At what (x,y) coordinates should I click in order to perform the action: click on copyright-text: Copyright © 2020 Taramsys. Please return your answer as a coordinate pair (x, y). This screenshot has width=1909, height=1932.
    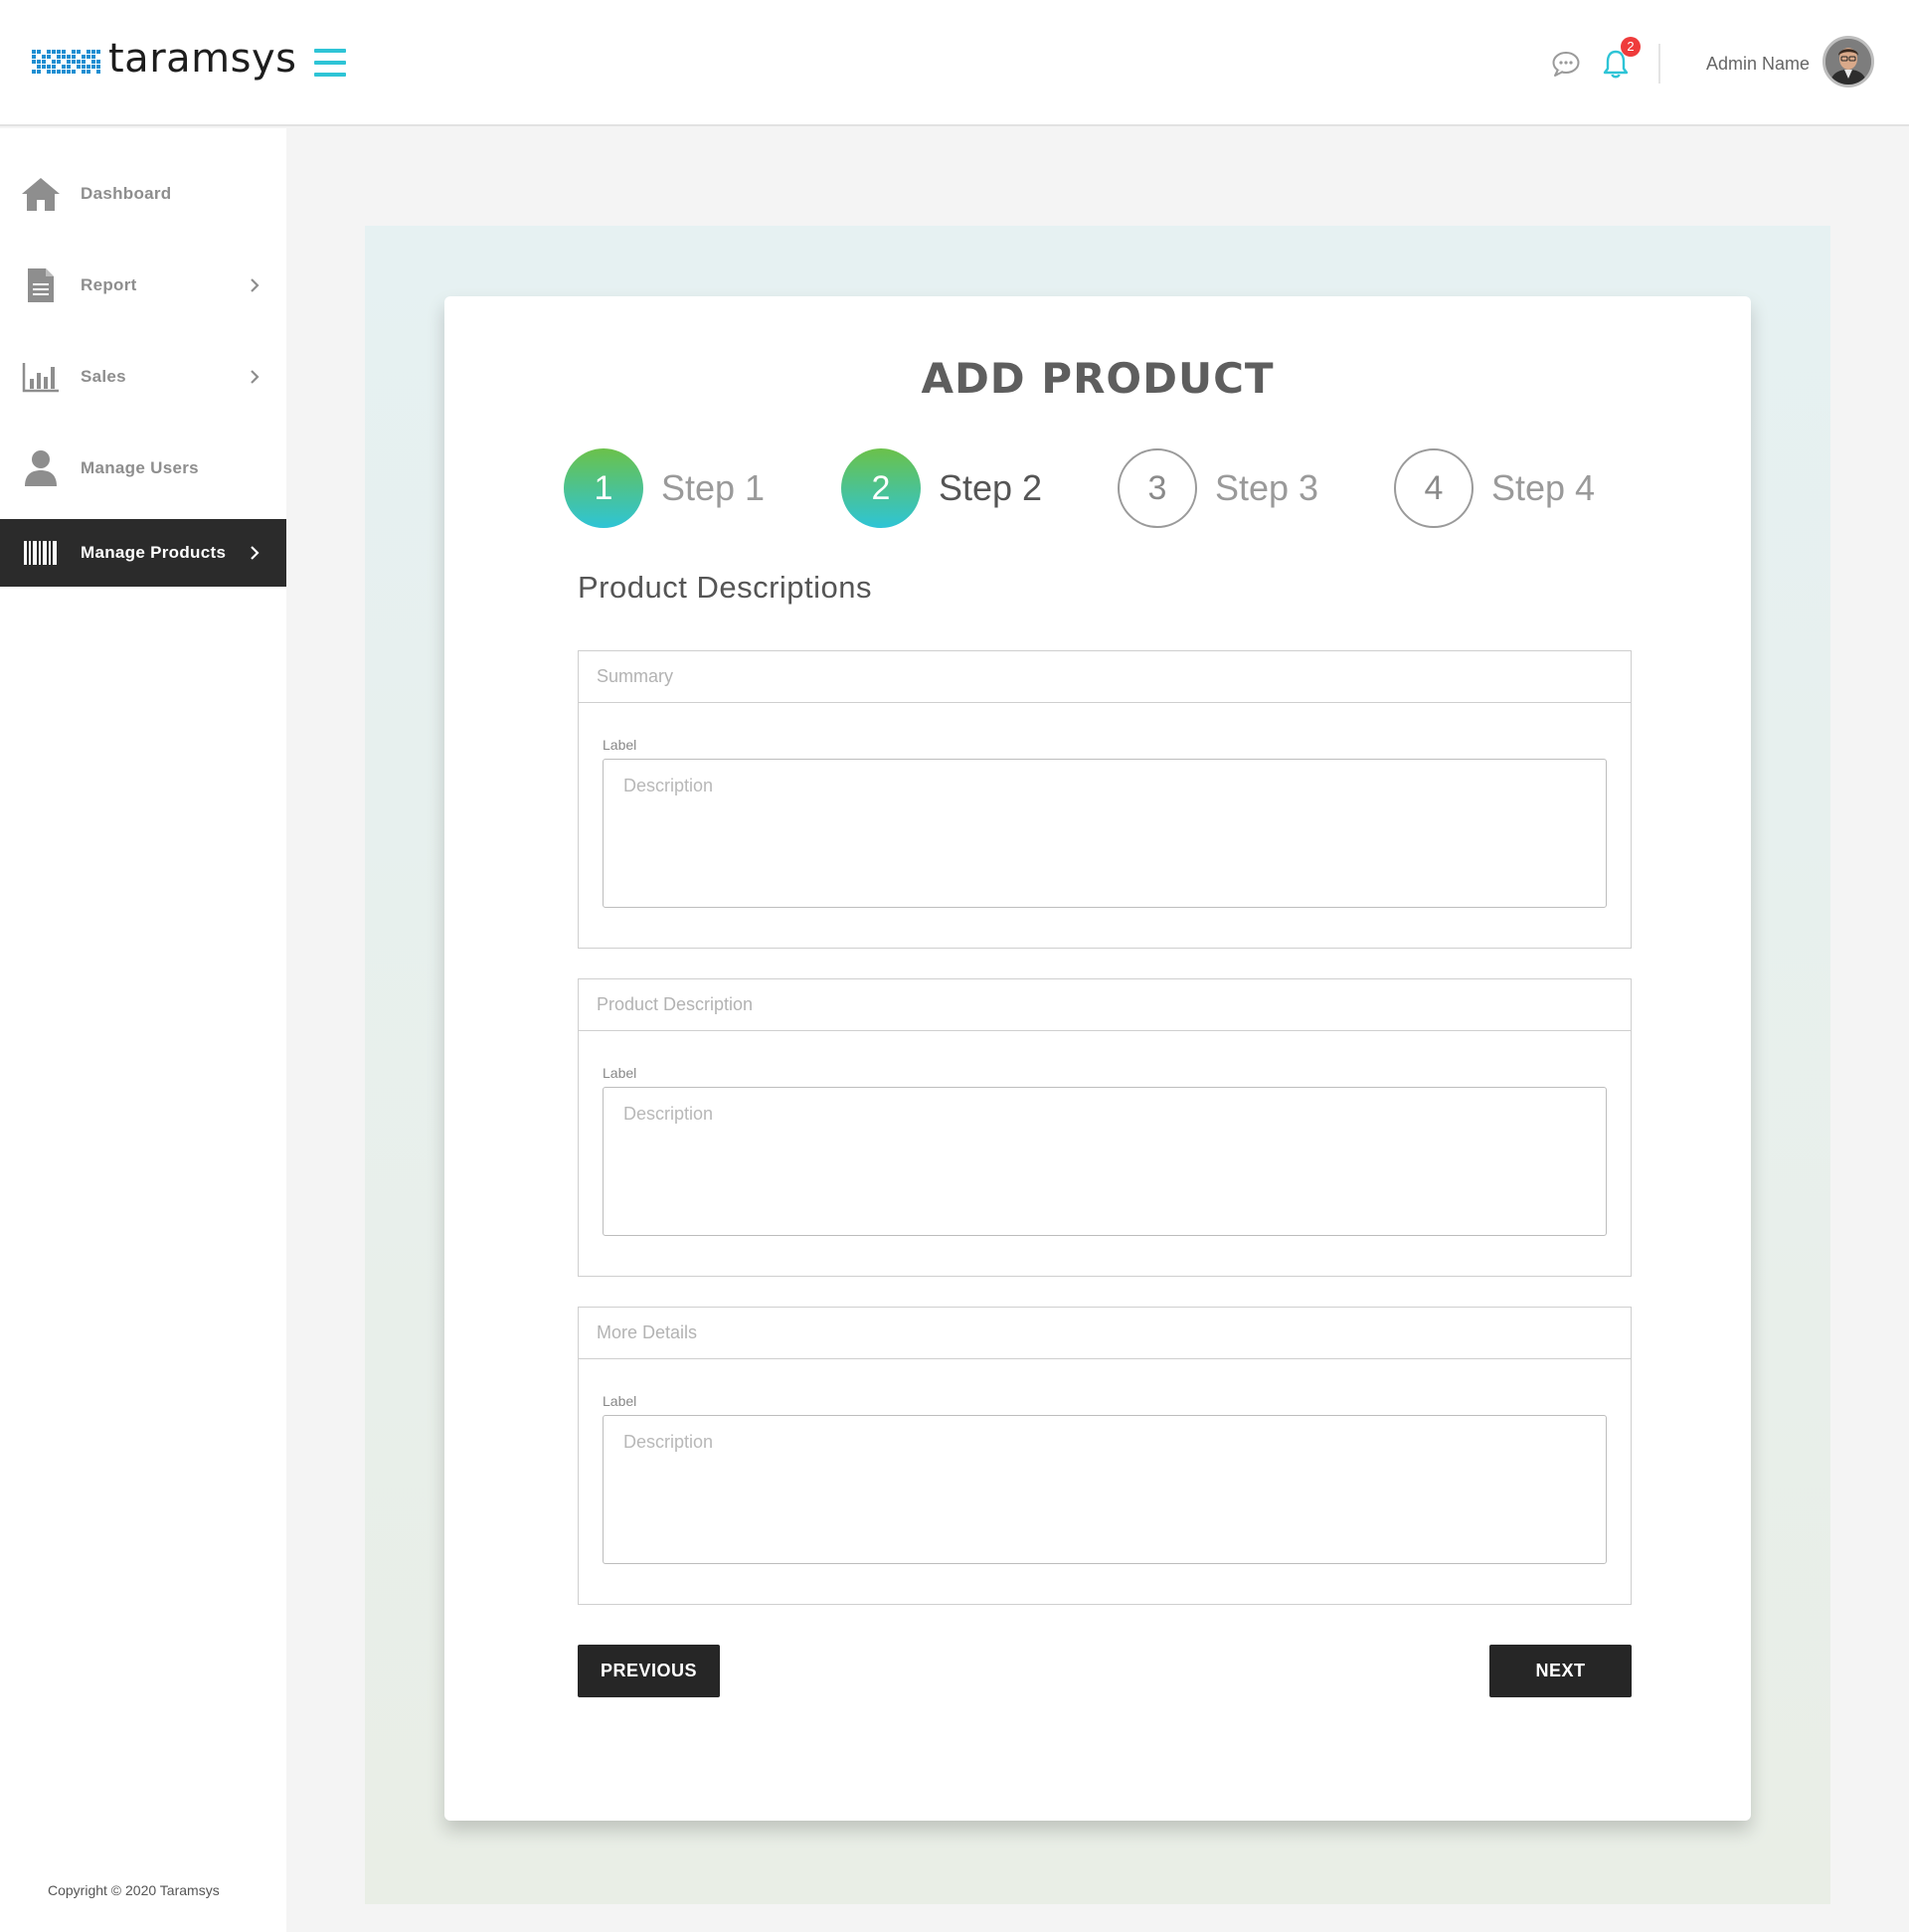
    Looking at the image, I should click on (134, 1890).